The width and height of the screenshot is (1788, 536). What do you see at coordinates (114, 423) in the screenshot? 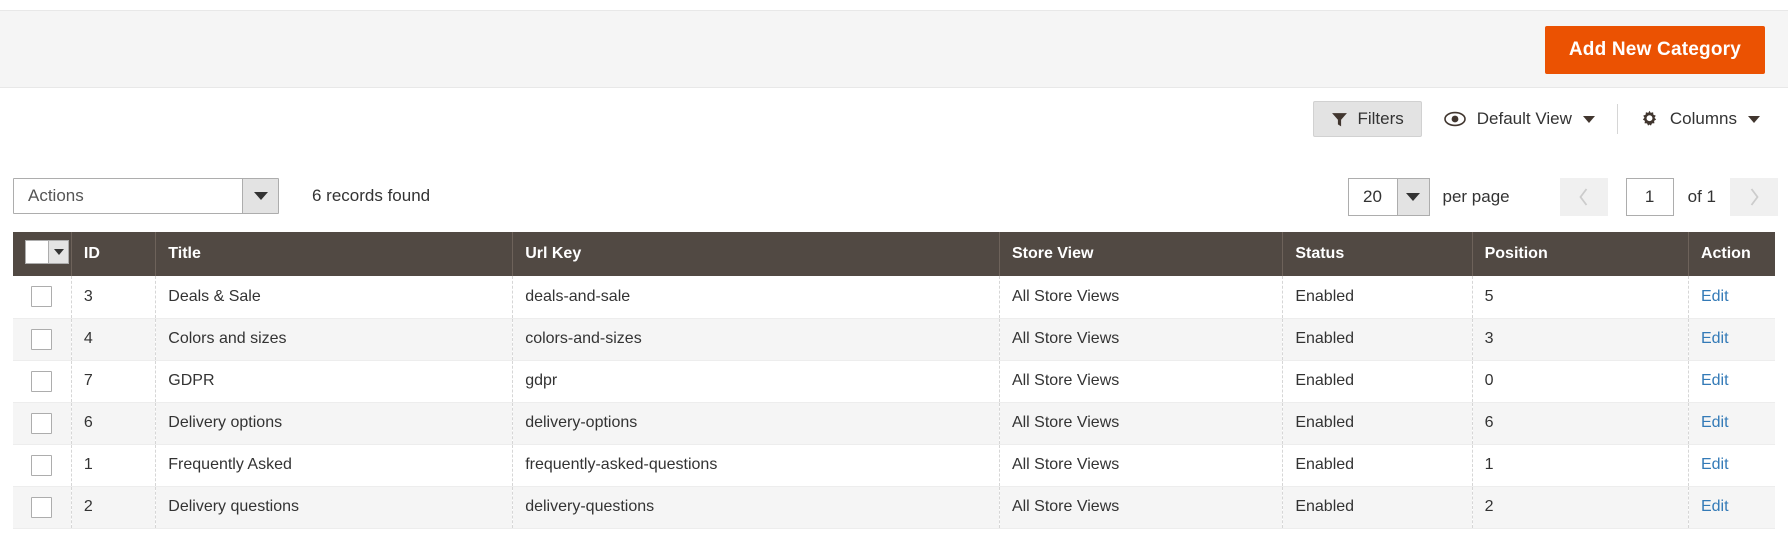
I see `cell-id: 6` at bounding box center [114, 423].